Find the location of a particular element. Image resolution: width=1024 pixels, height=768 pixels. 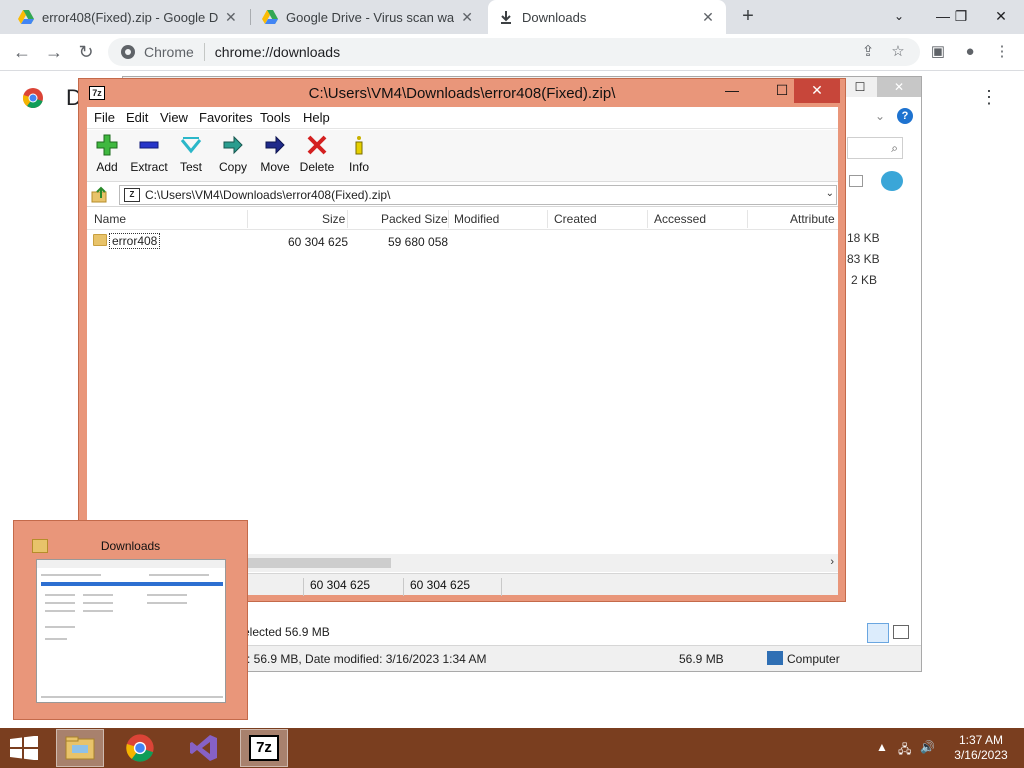

side-panel-icon: ▣ is located at coordinates (938, 52).